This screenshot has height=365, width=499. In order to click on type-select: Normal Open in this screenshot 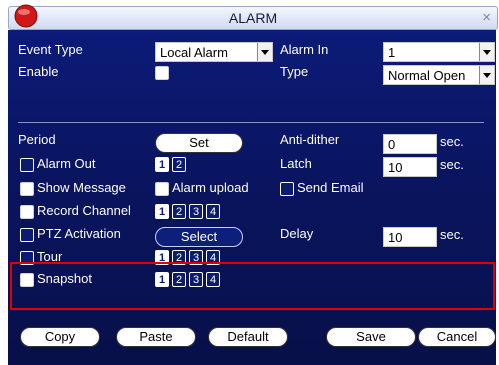, I will do `click(439, 75)`.